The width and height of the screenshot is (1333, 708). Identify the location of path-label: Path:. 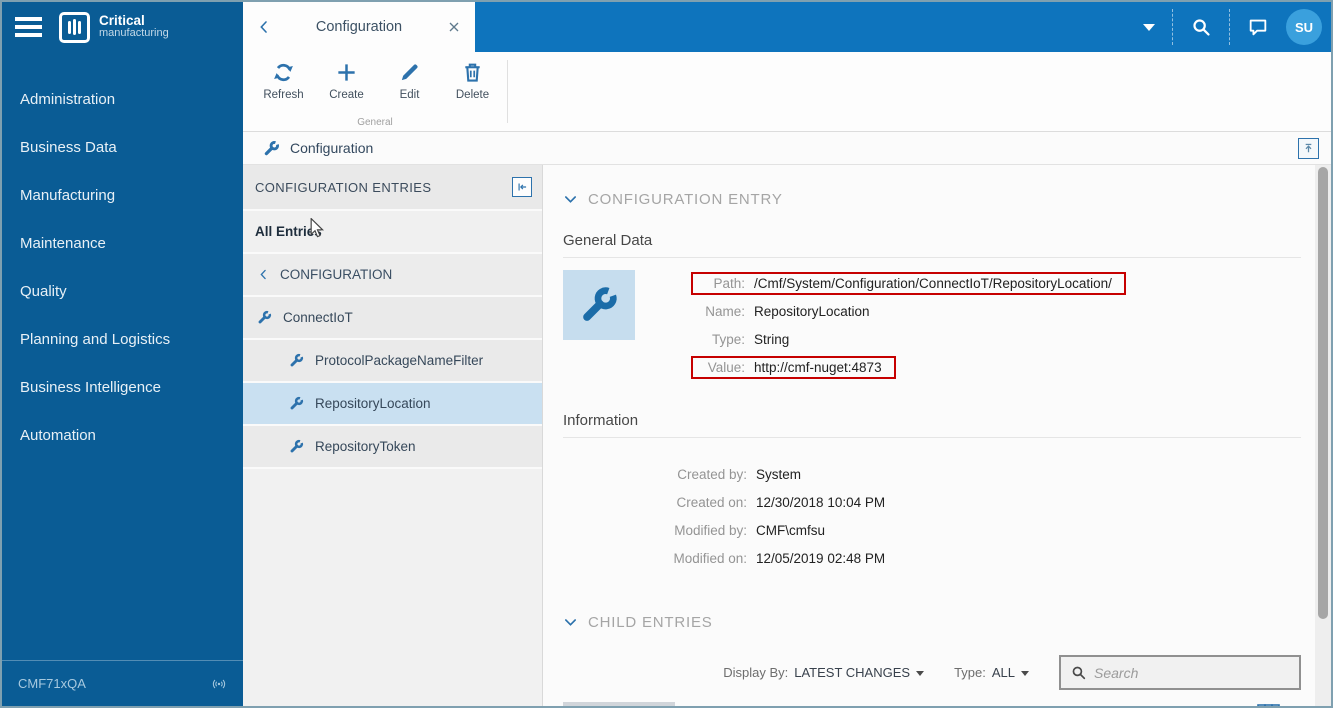
(729, 283).